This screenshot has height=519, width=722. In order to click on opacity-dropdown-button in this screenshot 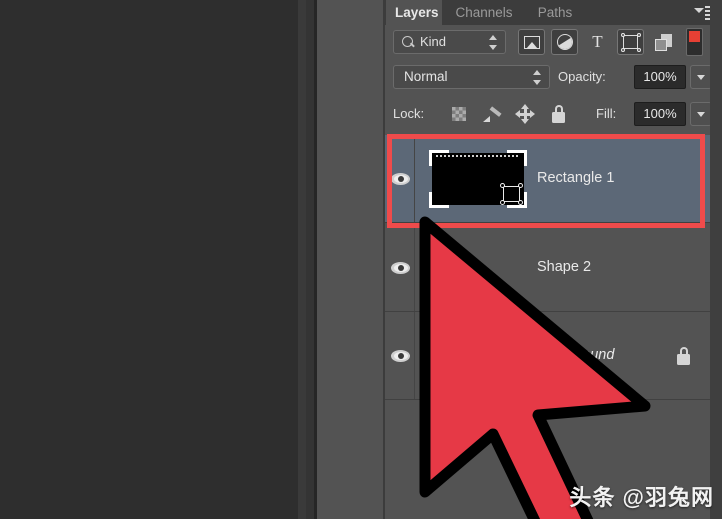, I will do `click(701, 77)`.